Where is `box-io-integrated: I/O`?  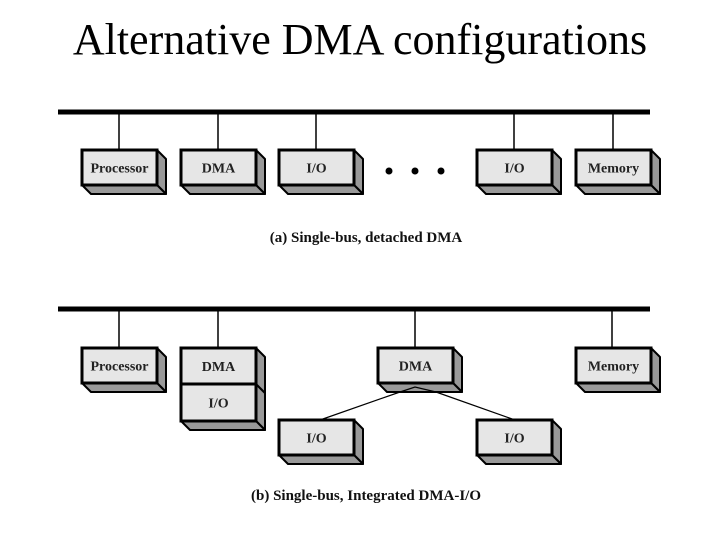 box-io-integrated: I/O is located at coordinates (222, 406).